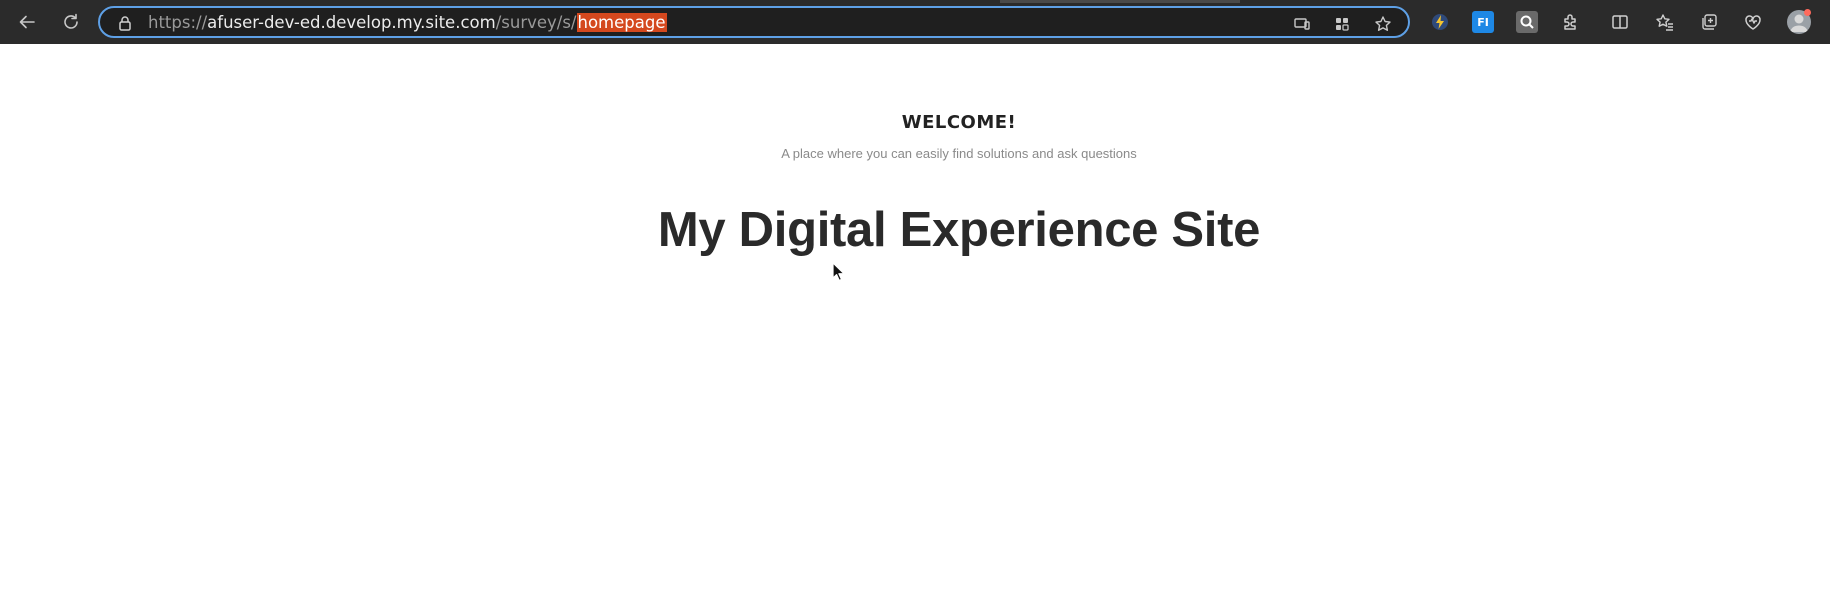 The width and height of the screenshot is (1830, 604). What do you see at coordinates (1440, 22) in the screenshot?
I see `lightning-extension-icon` at bounding box center [1440, 22].